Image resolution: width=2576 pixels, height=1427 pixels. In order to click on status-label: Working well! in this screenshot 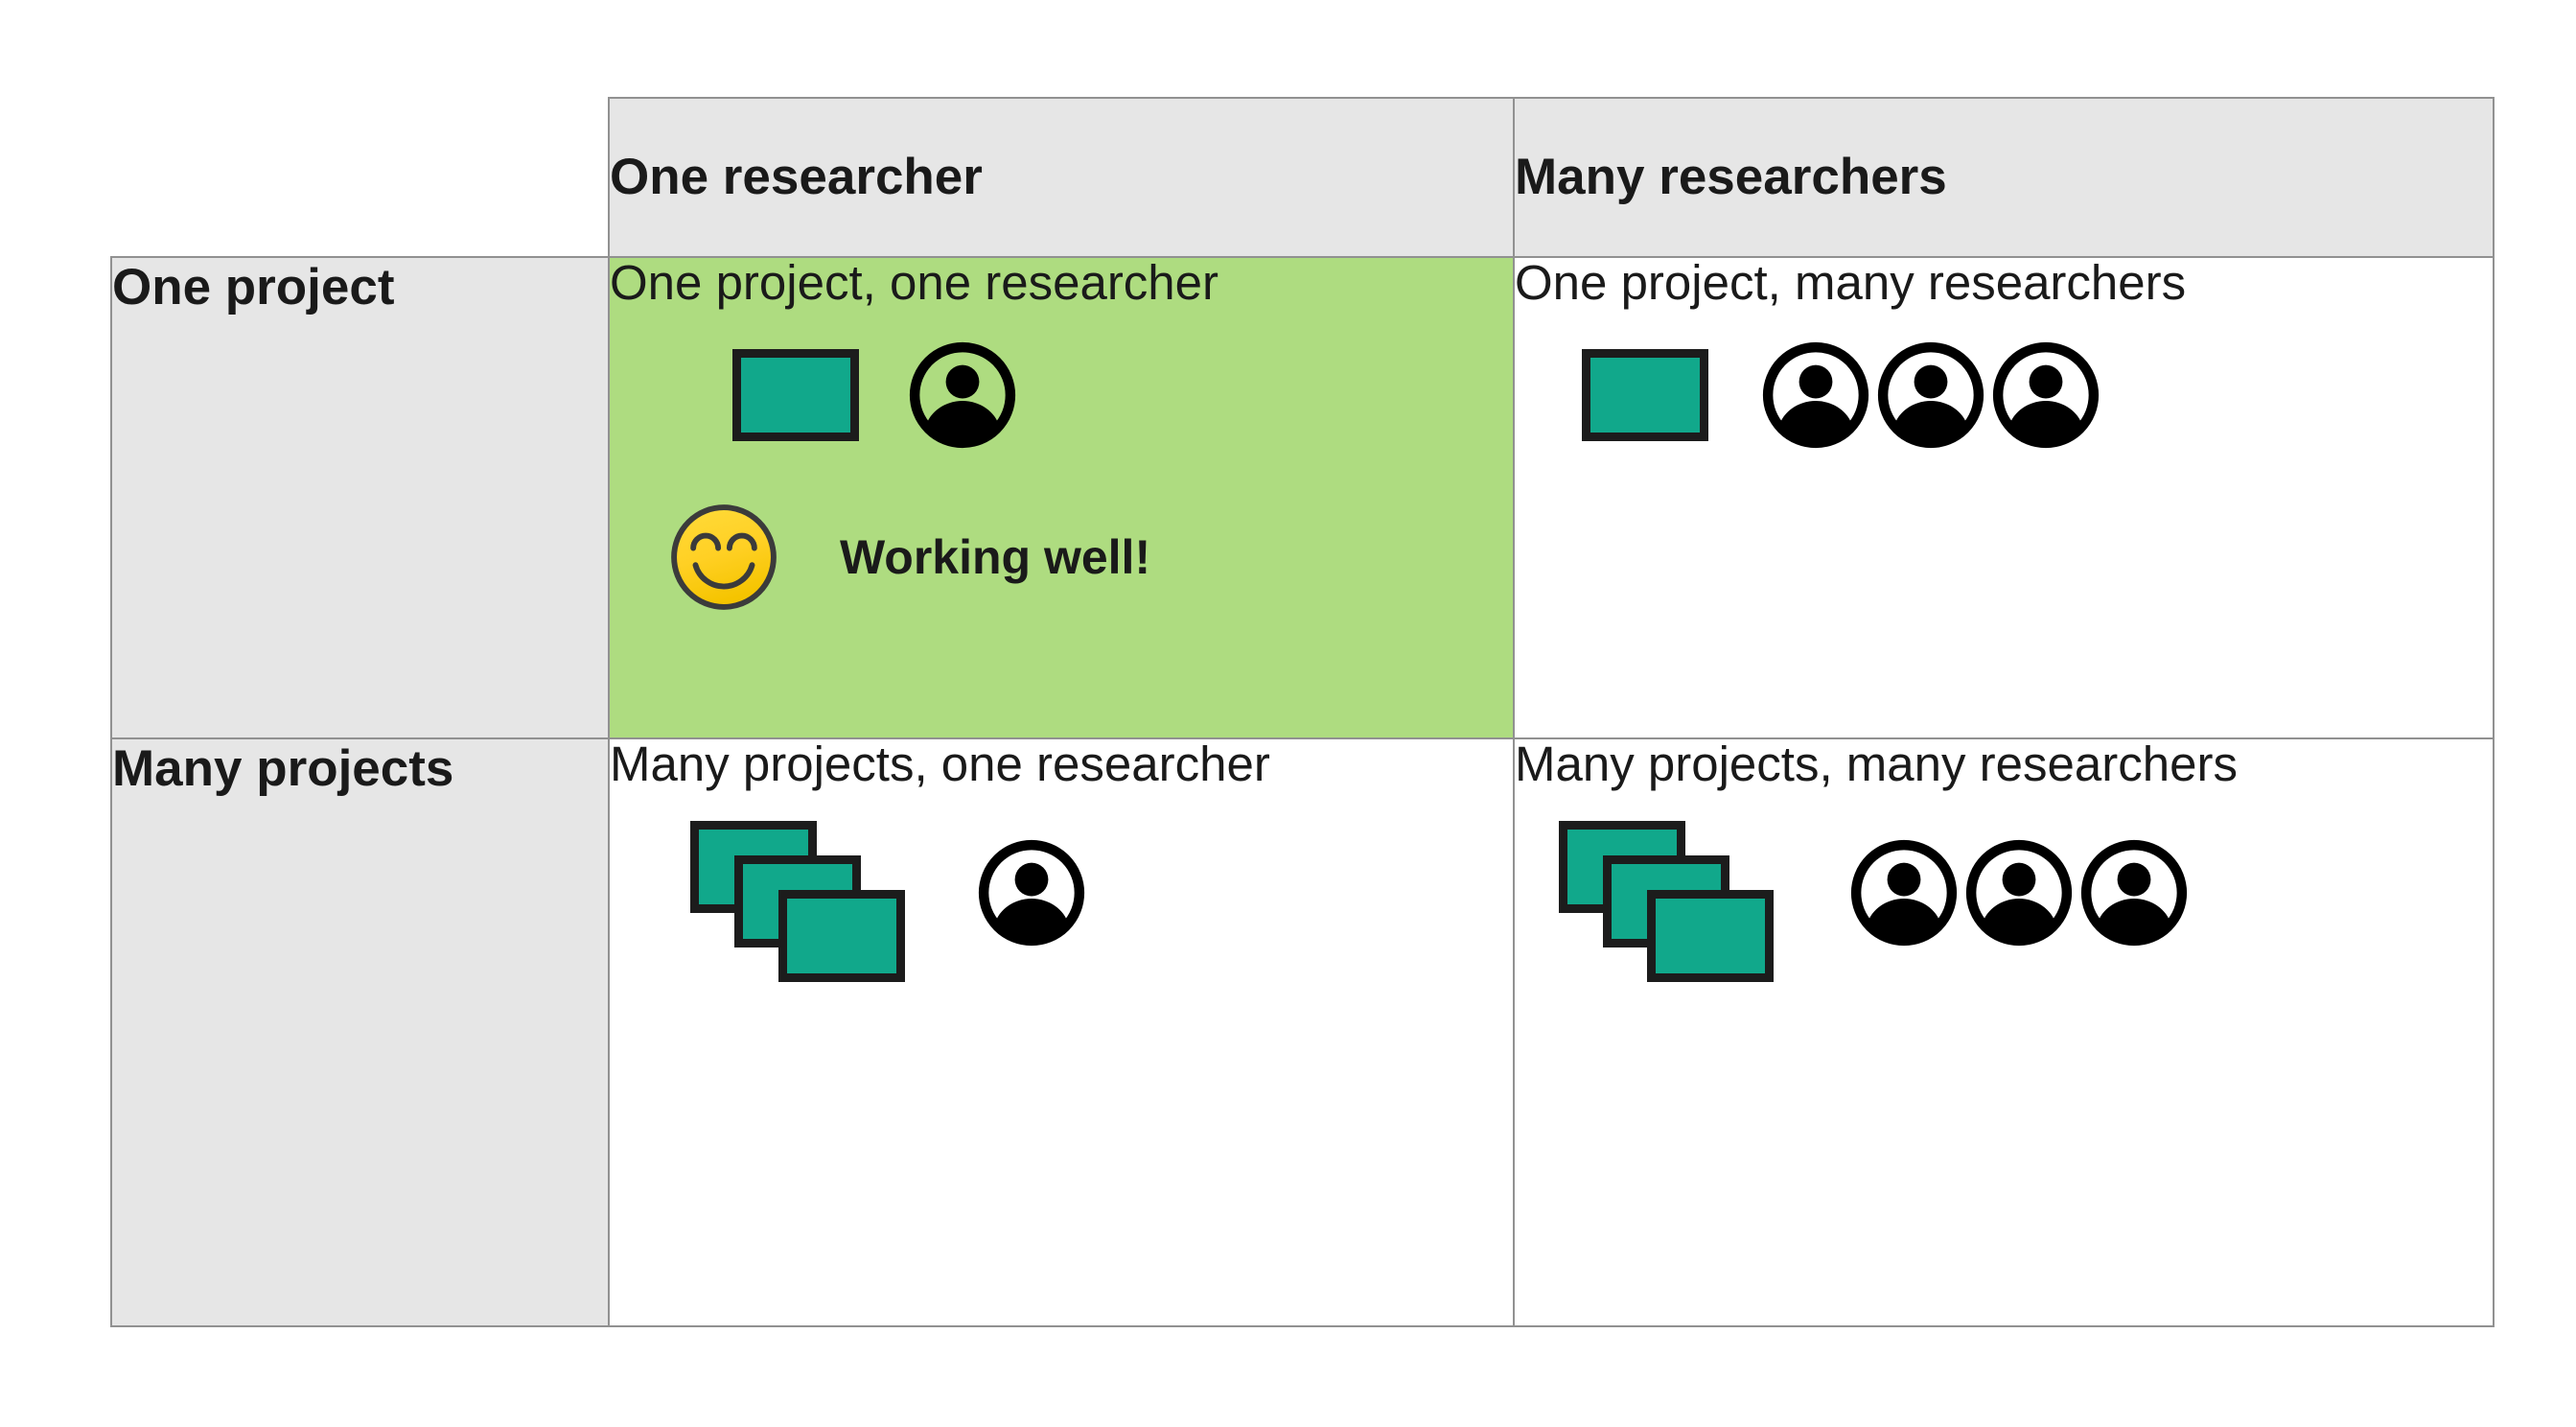, I will do `click(995, 557)`.